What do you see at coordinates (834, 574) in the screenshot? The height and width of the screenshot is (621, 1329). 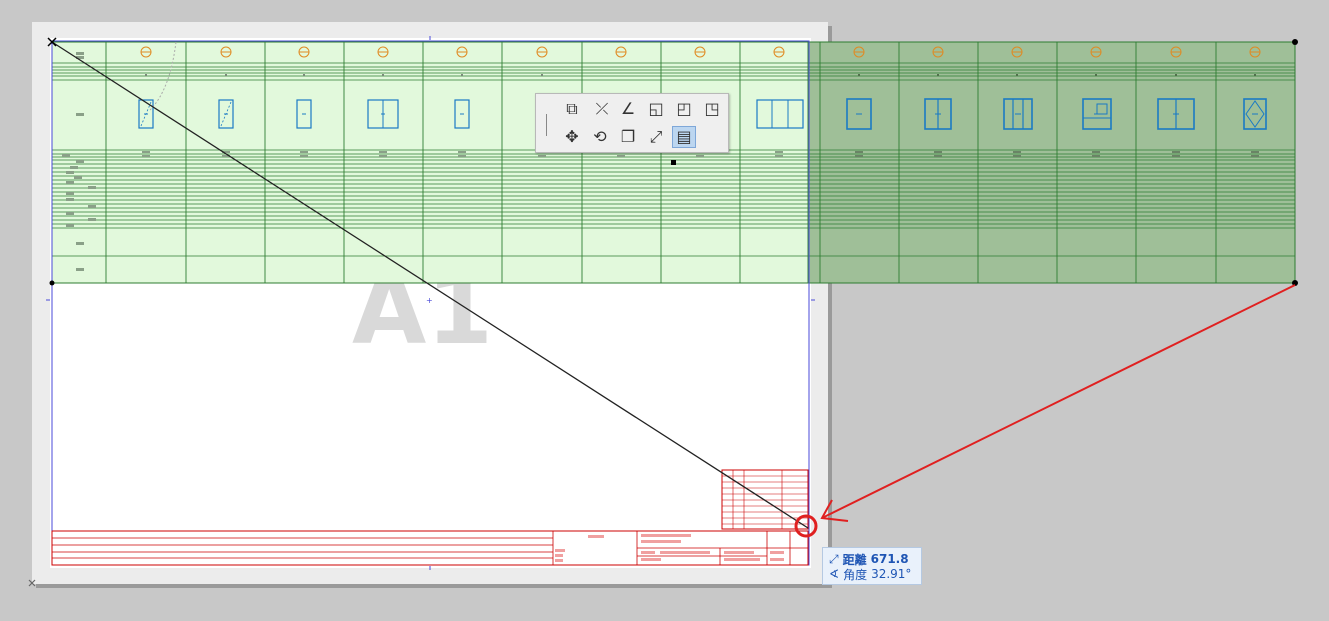 I see `angle-icon: ∢` at bounding box center [834, 574].